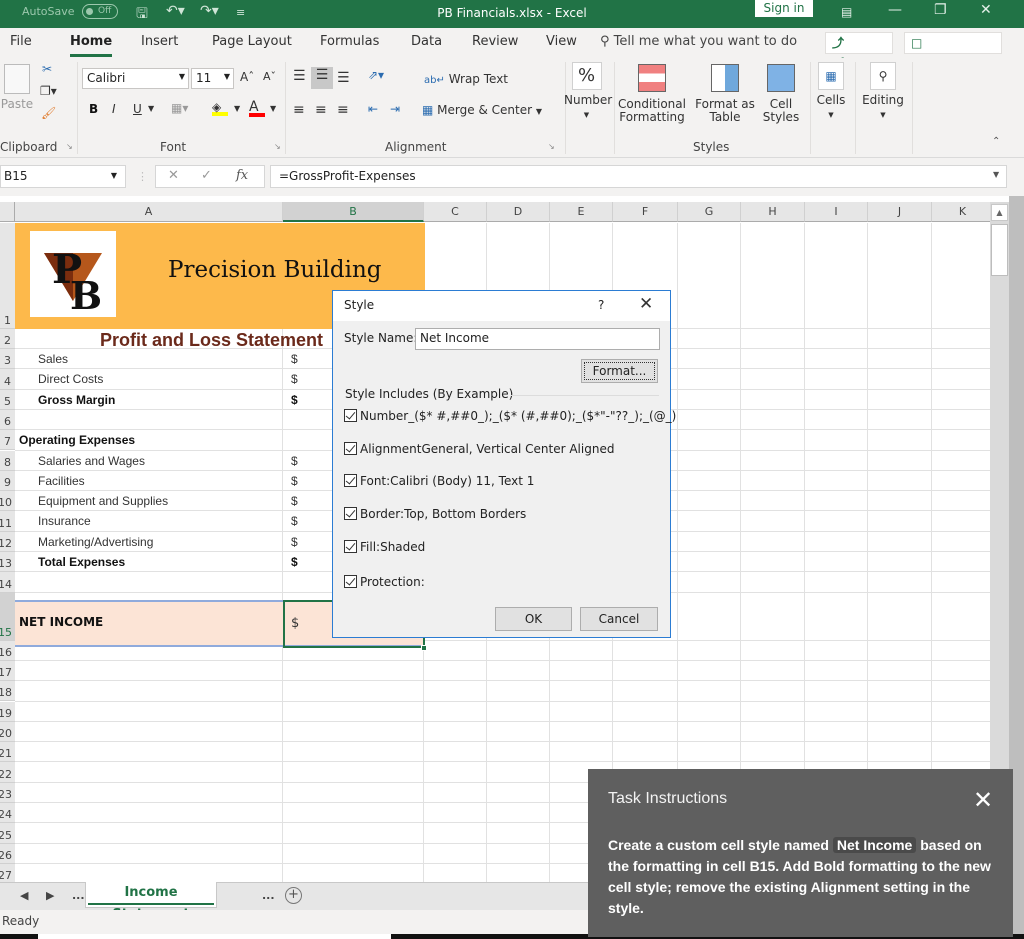 This screenshot has width=1024, height=939. I want to click on top-align-icon: ☰, so click(299, 76).